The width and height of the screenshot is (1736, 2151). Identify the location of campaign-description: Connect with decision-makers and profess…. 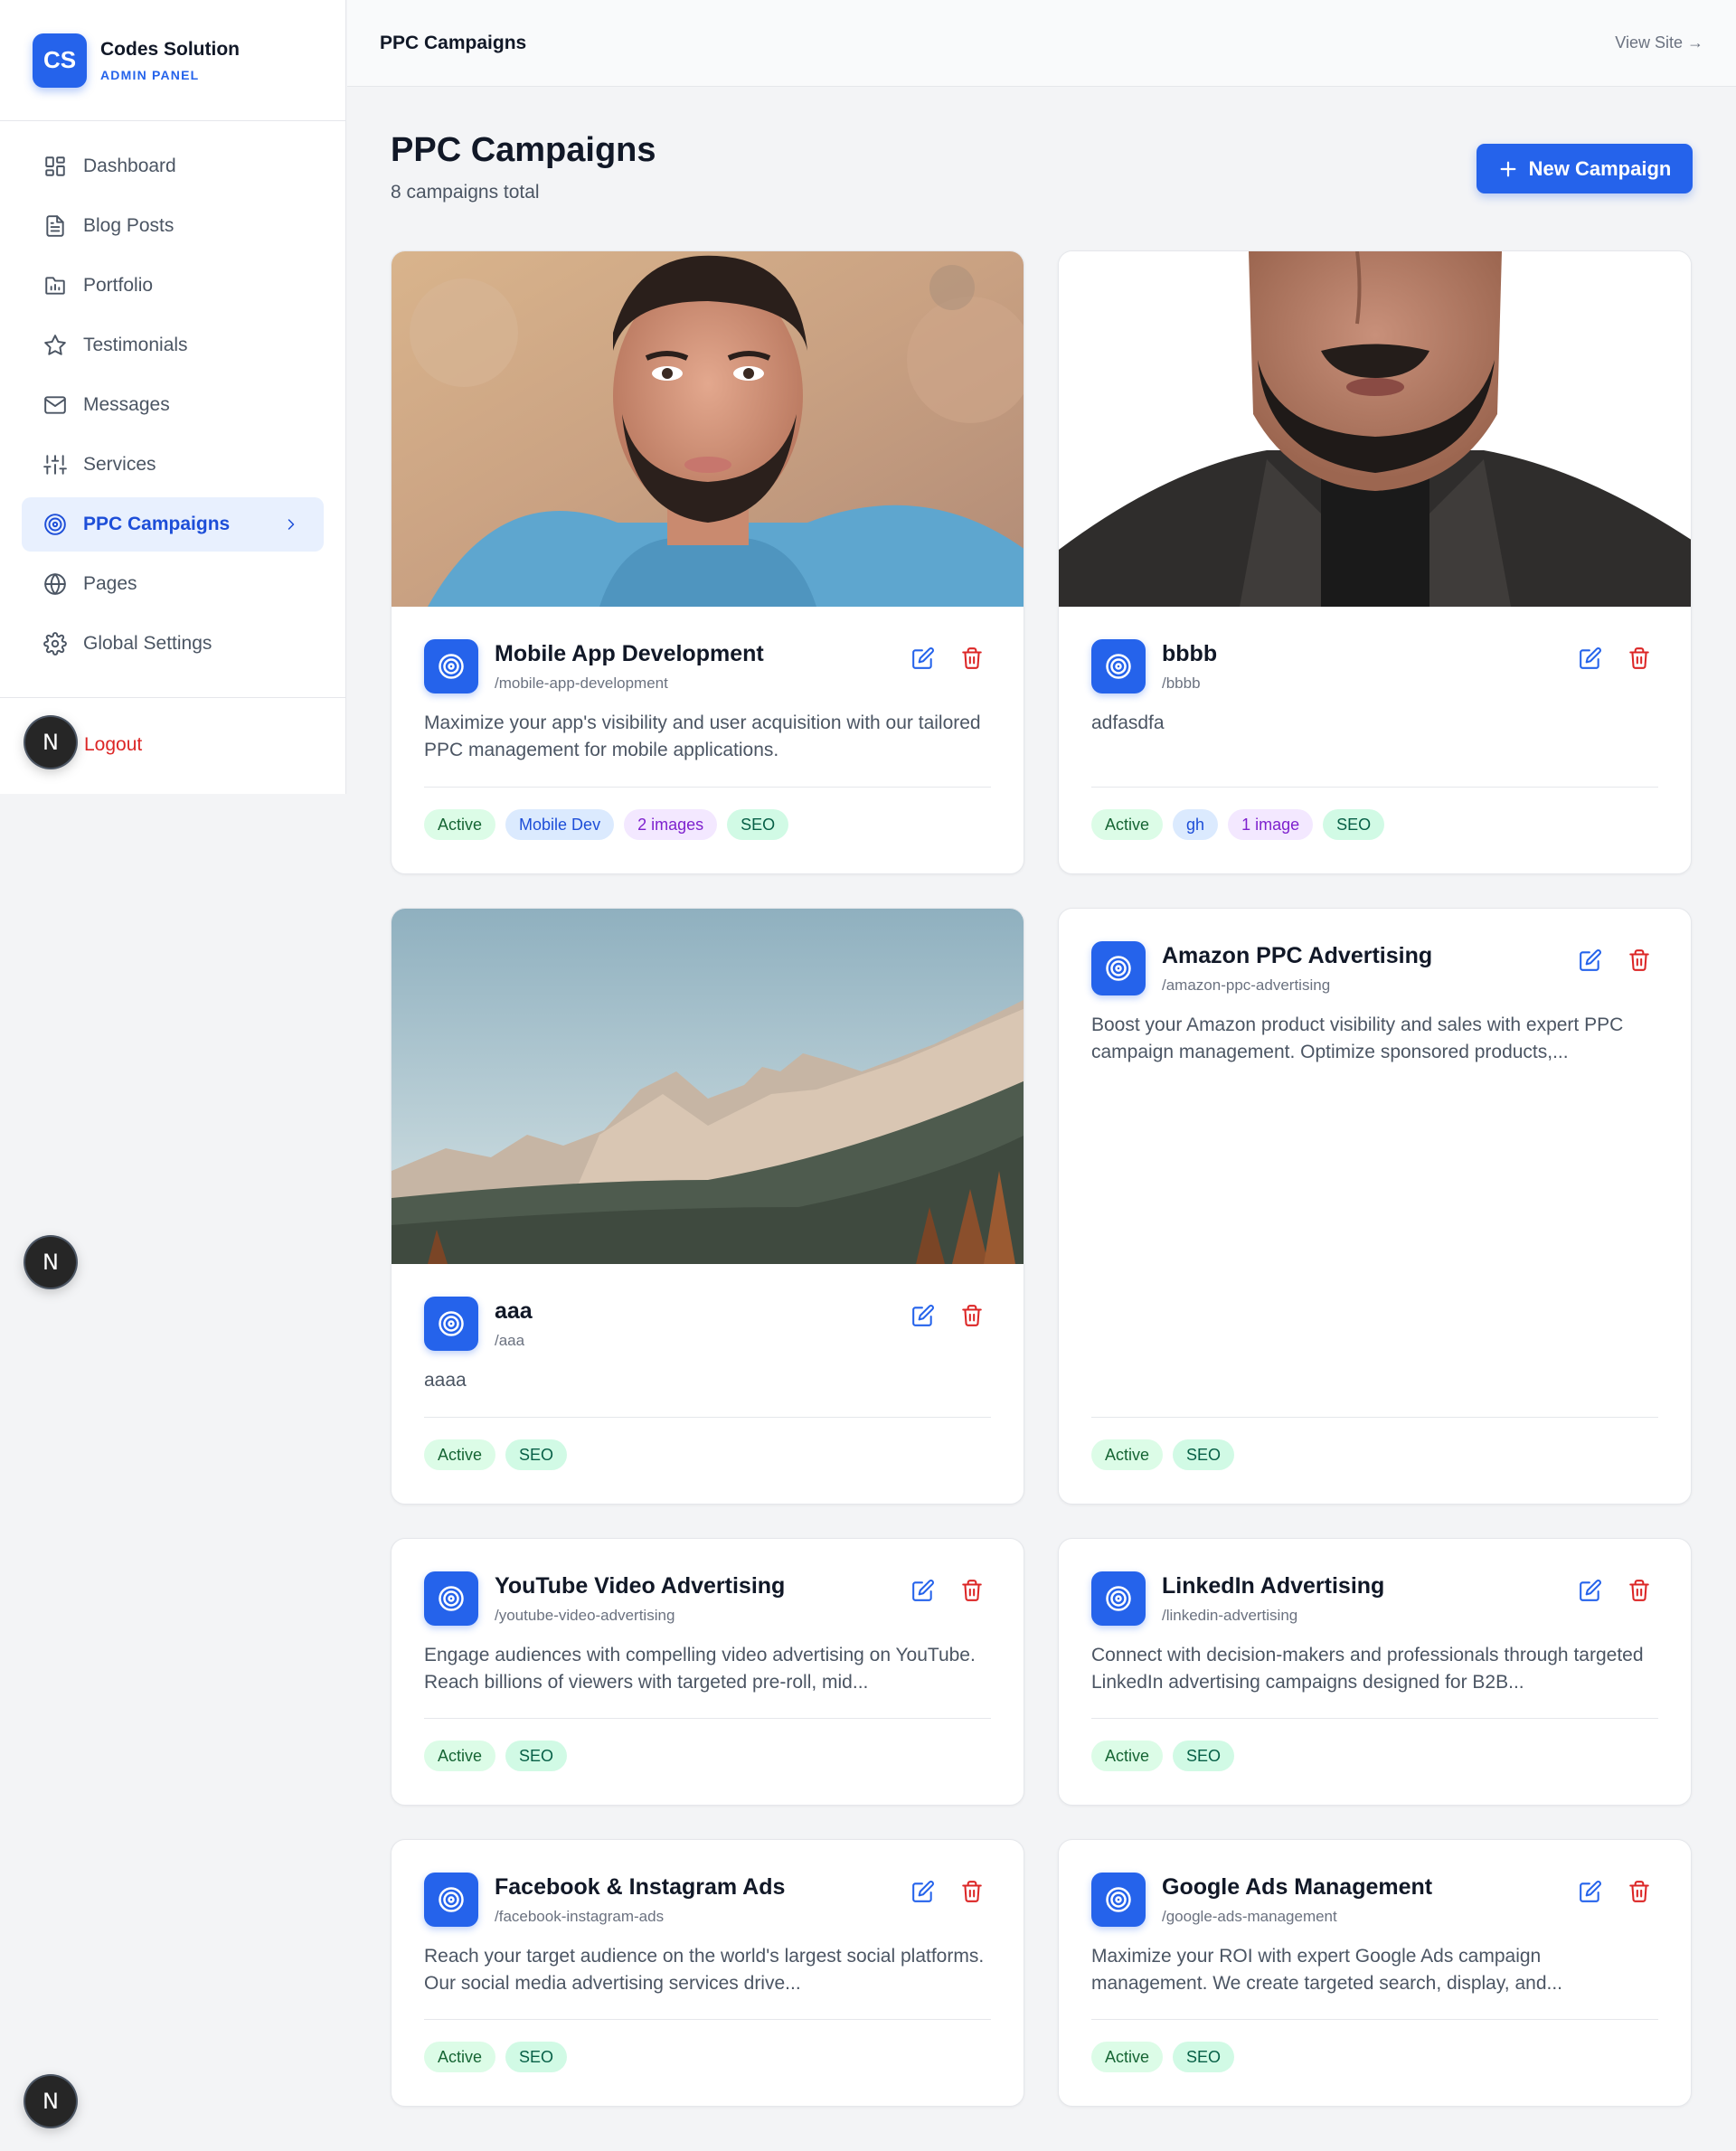
(1368, 1669).